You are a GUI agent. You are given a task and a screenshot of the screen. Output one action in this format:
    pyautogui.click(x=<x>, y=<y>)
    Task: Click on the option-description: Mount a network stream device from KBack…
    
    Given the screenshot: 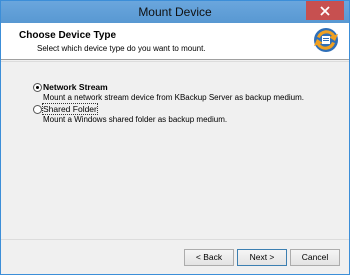 What is the action you would take?
    pyautogui.click(x=173, y=97)
    